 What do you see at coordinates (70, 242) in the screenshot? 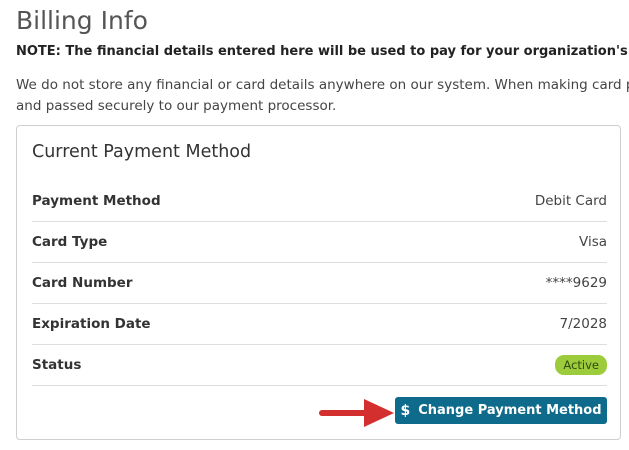
I see `row-label: Card Type` at bounding box center [70, 242].